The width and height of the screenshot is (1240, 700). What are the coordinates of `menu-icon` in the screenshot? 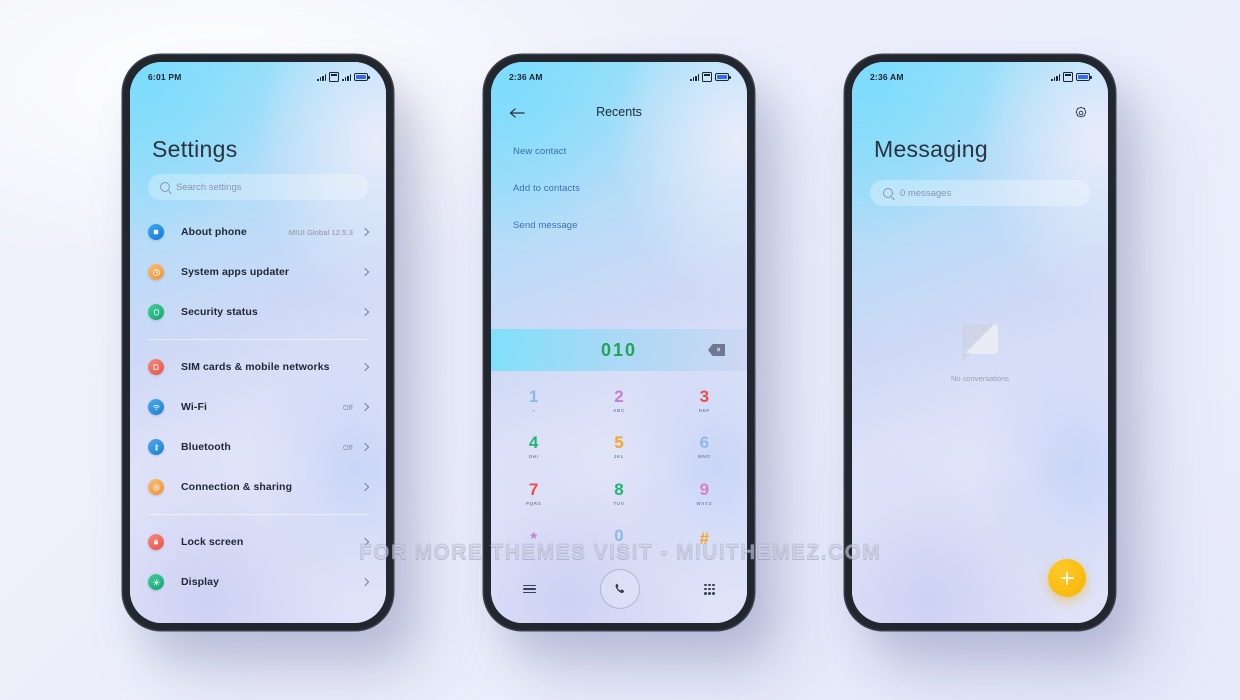 It's located at (529, 589).